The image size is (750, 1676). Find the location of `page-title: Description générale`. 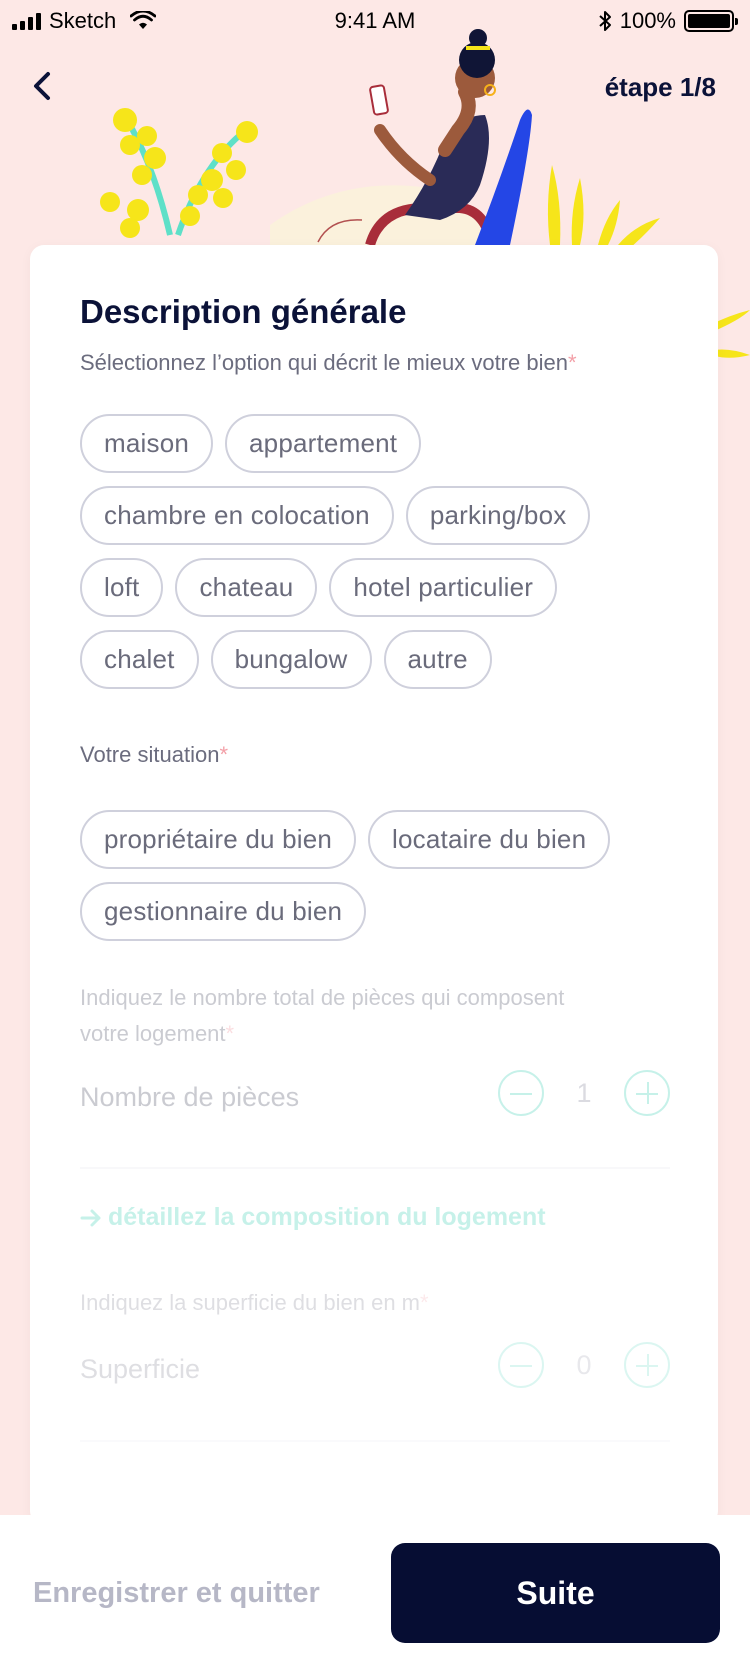

page-title: Description générale is located at coordinates (243, 311).